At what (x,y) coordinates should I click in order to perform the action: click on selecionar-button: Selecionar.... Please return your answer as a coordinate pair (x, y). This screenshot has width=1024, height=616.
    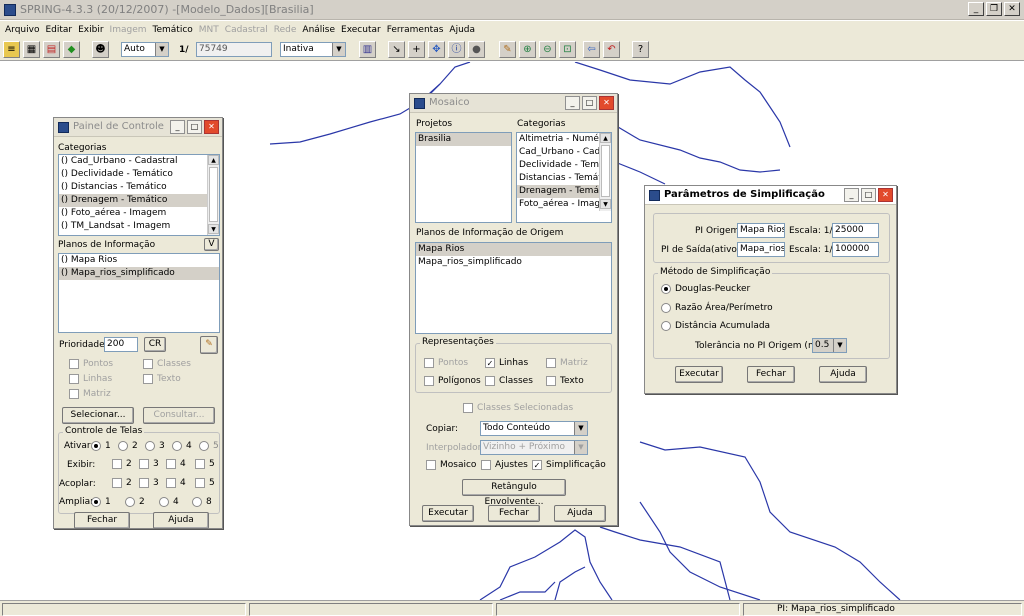
    Looking at the image, I should click on (98, 415).